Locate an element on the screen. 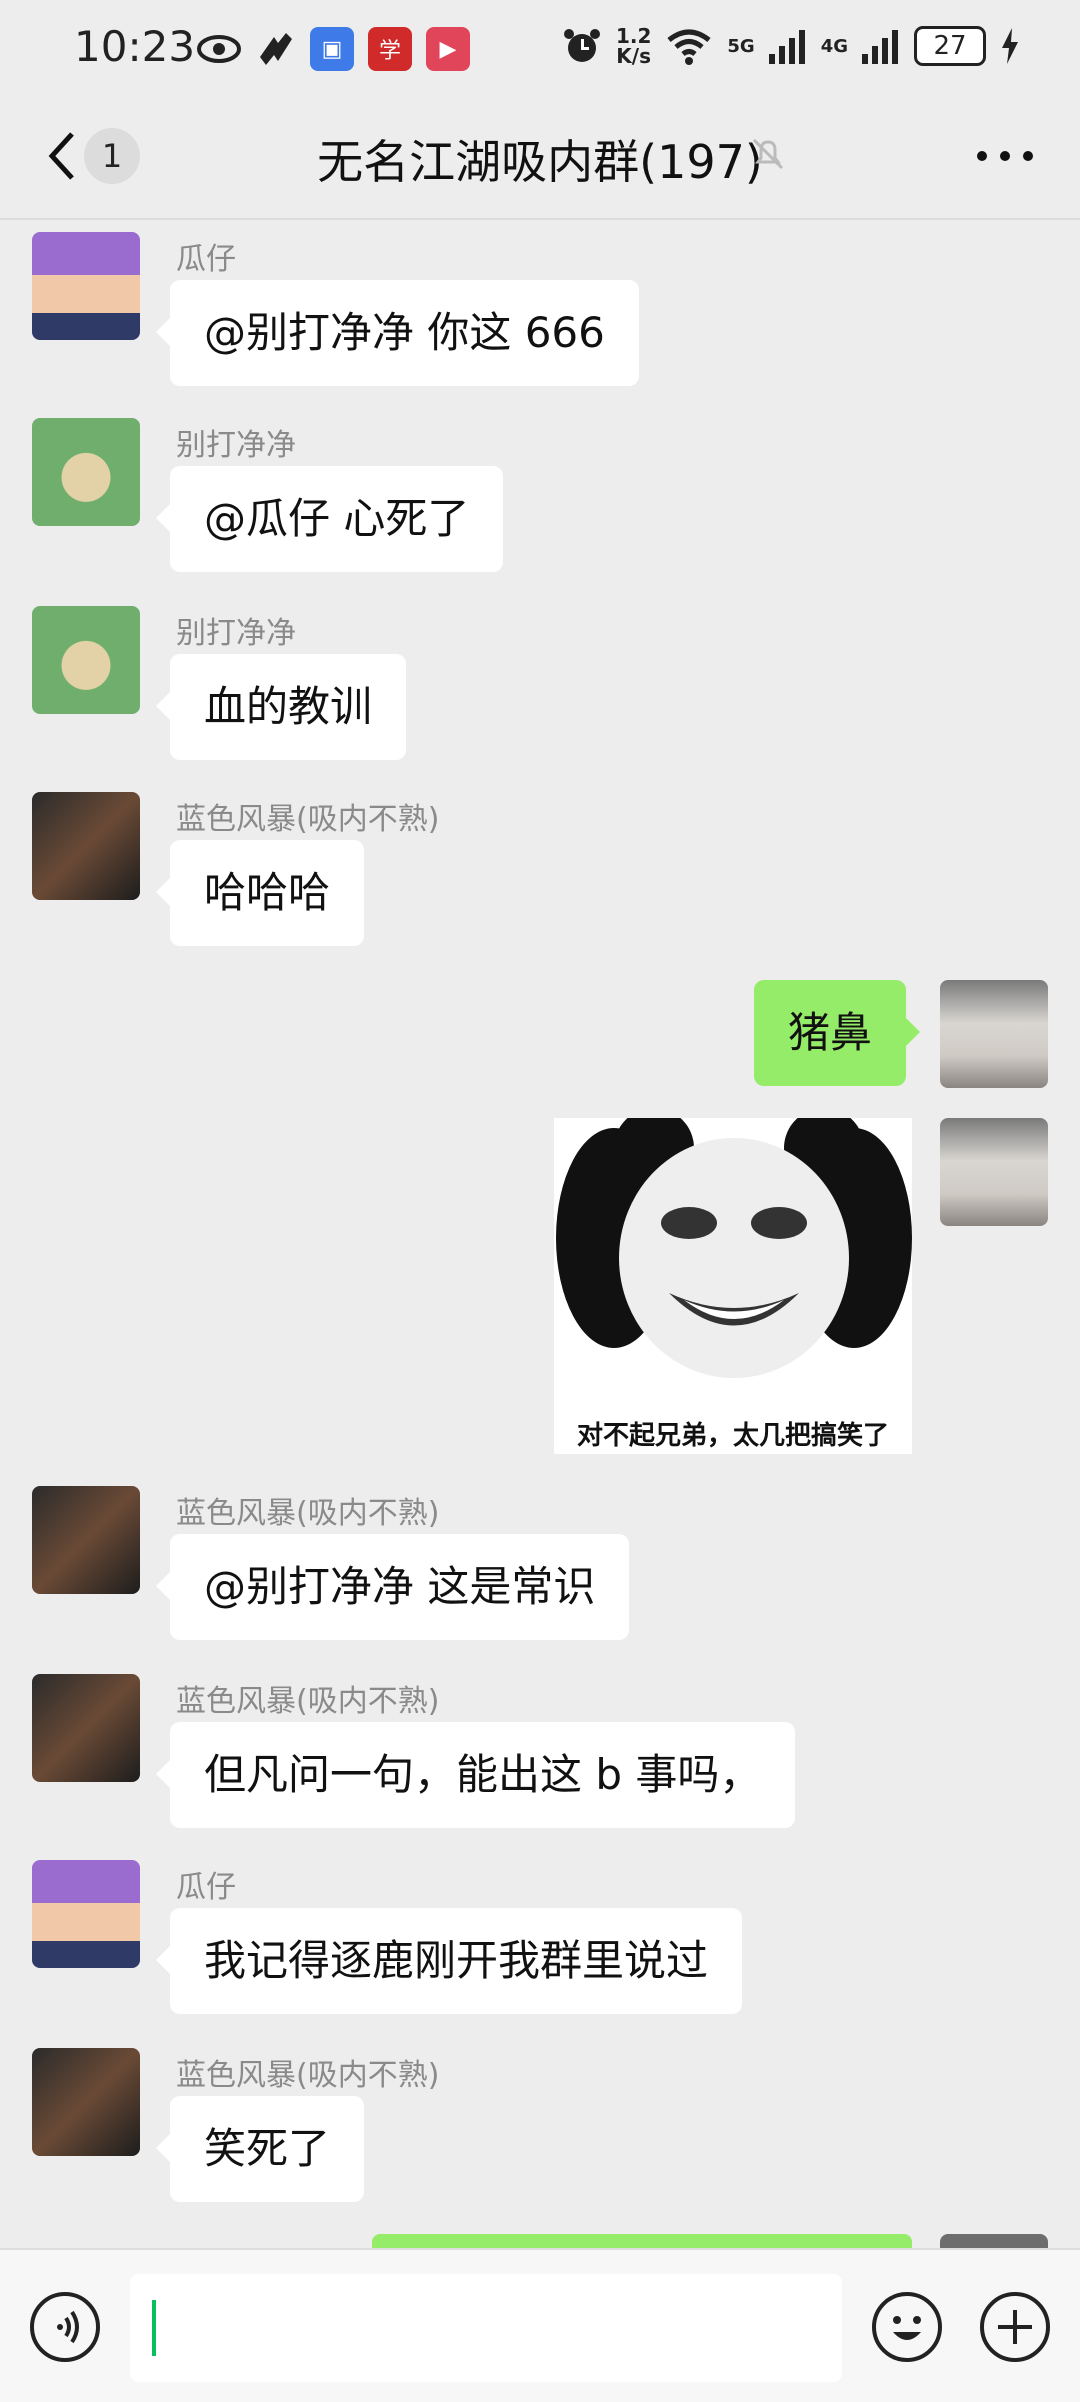  voice-icon is located at coordinates (68, 2327).